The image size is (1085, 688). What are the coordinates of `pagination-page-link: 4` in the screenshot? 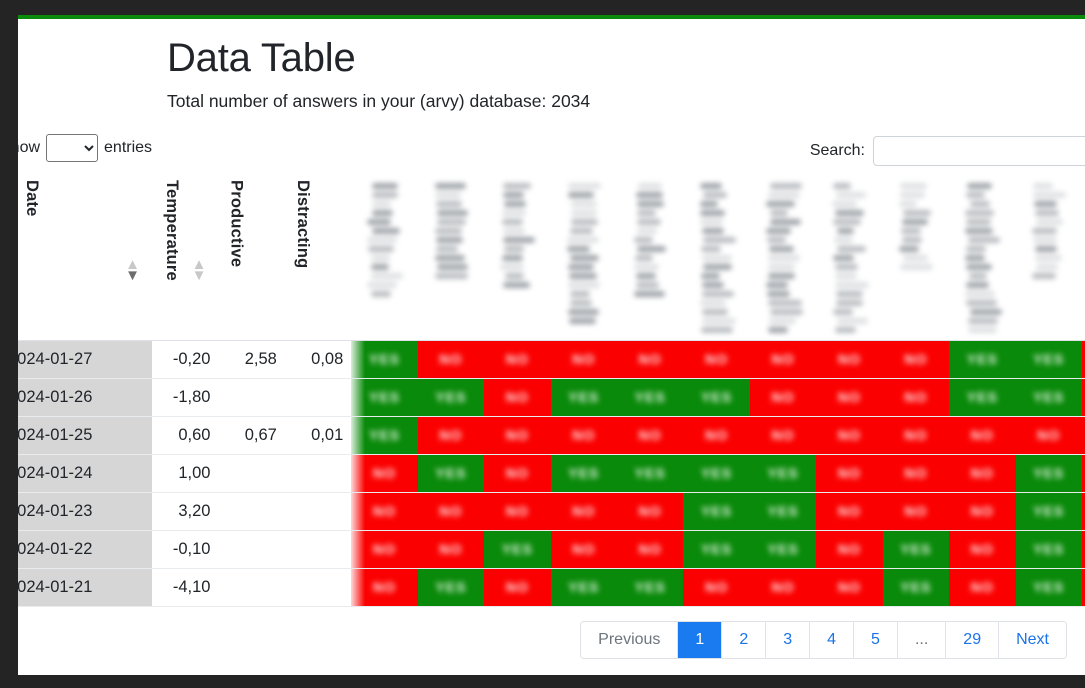 It's located at (832, 639).